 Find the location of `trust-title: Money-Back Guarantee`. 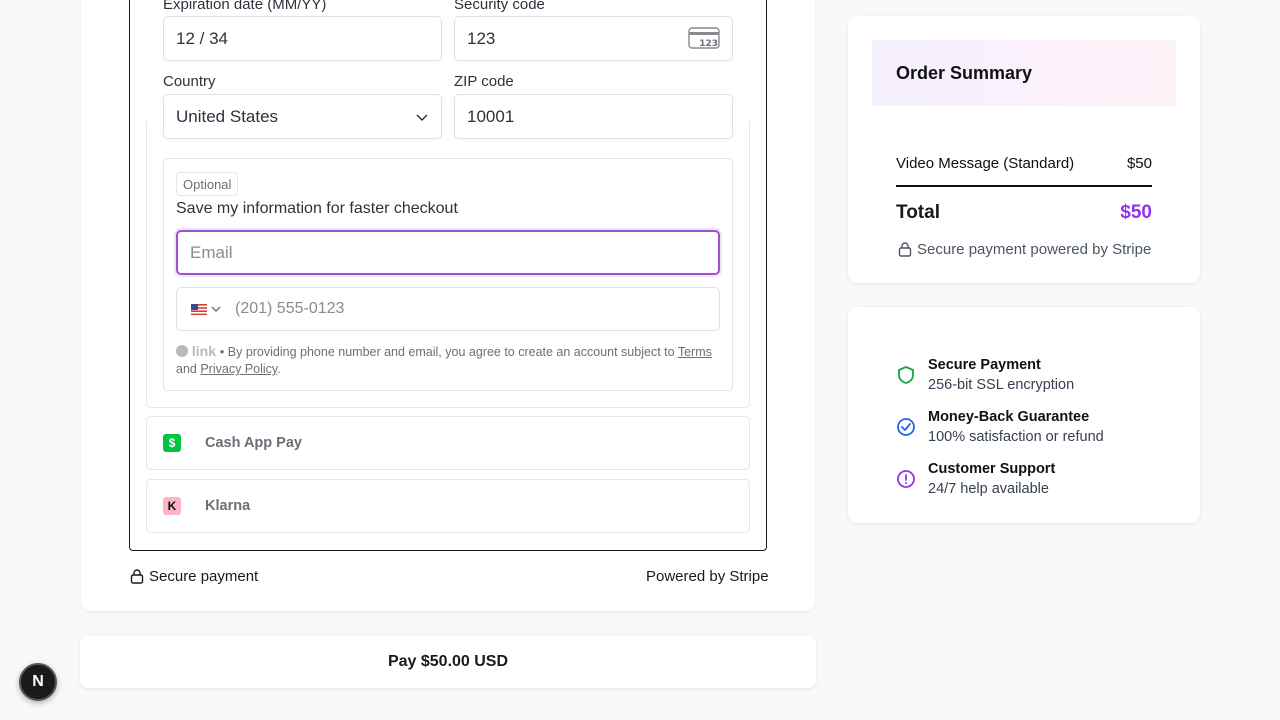

trust-title: Money-Back Guarantee is located at coordinates (1009, 417).